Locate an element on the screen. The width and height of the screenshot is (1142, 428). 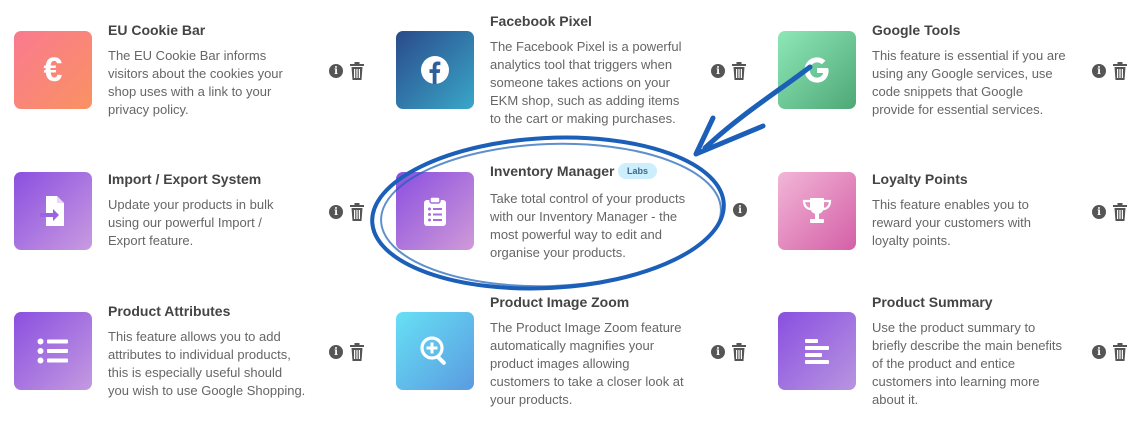
list-glyph is located at coordinates (52, 351).